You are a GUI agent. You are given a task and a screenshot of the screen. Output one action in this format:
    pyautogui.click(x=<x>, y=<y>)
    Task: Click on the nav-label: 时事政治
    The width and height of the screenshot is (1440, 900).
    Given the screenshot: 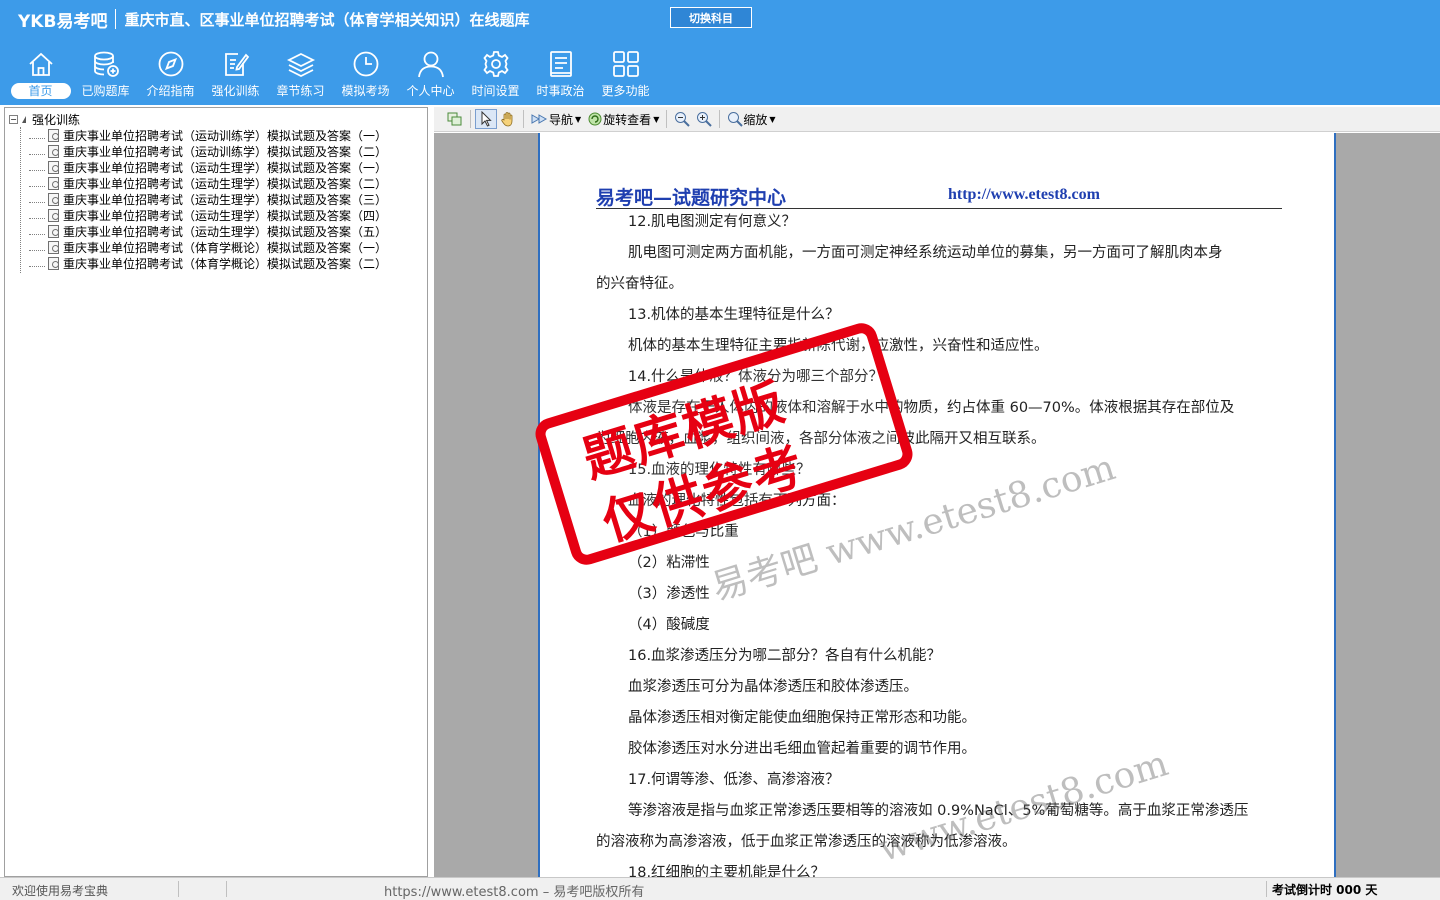 What is the action you would take?
    pyautogui.click(x=560, y=91)
    